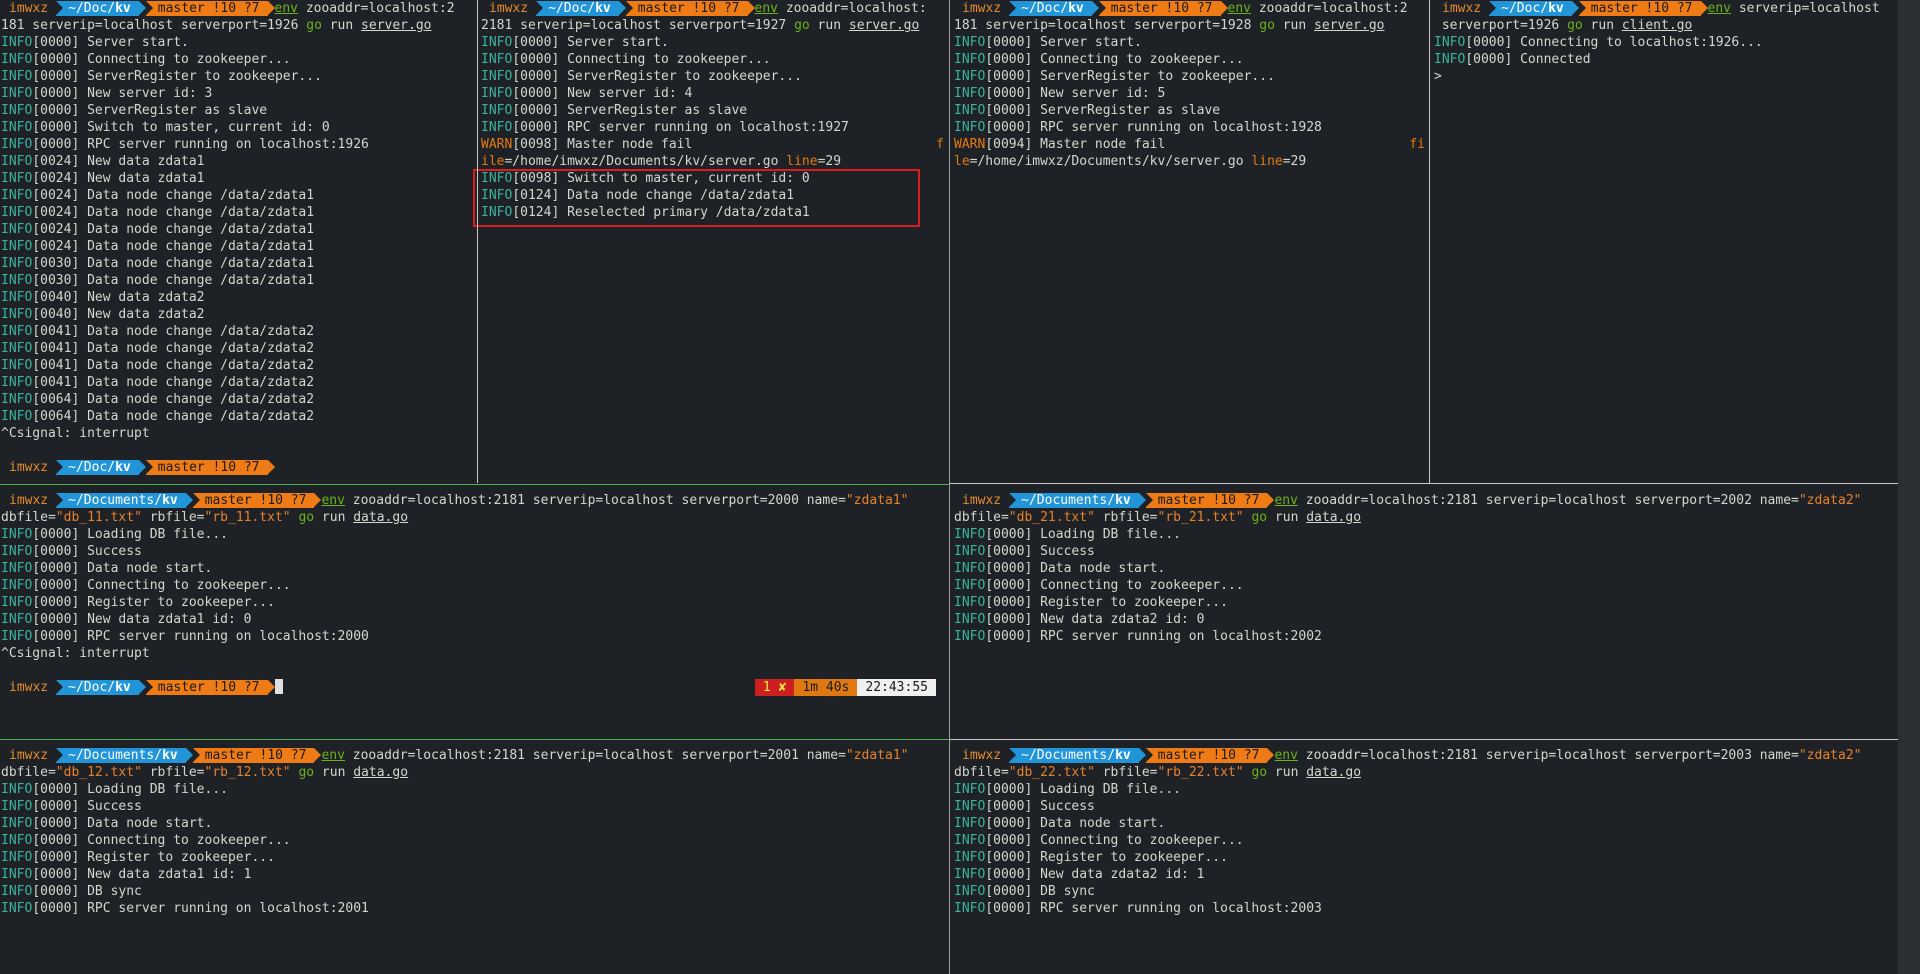 This screenshot has width=1920, height=974. I want to click on warn-line: WARN[0094] Master node fail fi, so click(1189, 144).